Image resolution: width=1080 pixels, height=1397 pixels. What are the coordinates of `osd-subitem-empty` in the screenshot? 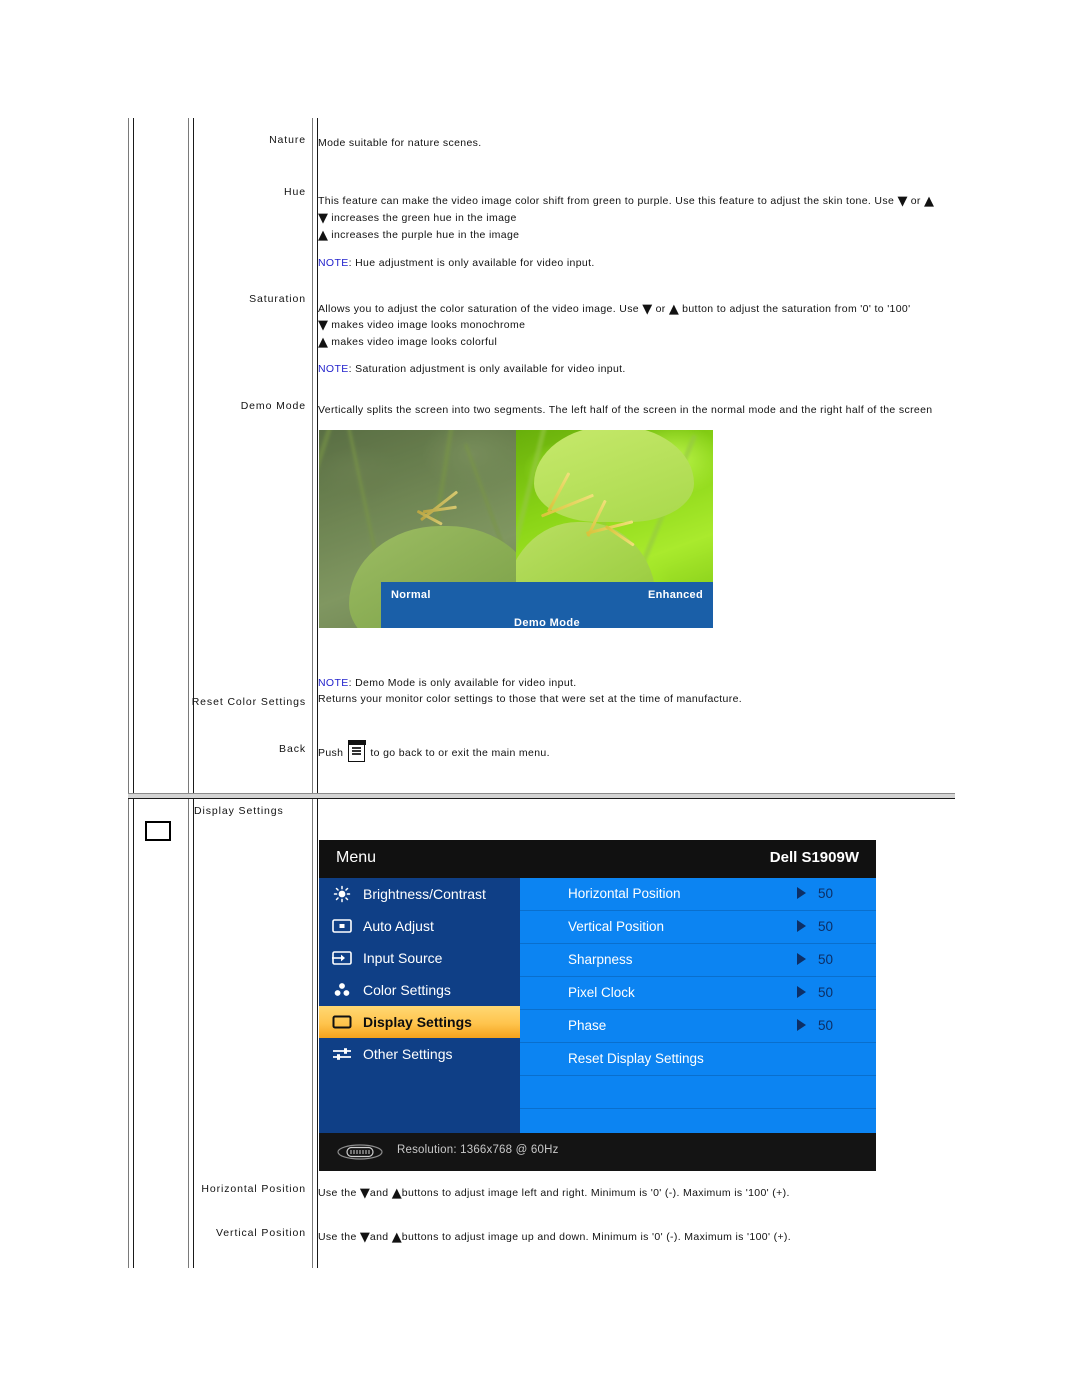 It's located at (698, 1092).